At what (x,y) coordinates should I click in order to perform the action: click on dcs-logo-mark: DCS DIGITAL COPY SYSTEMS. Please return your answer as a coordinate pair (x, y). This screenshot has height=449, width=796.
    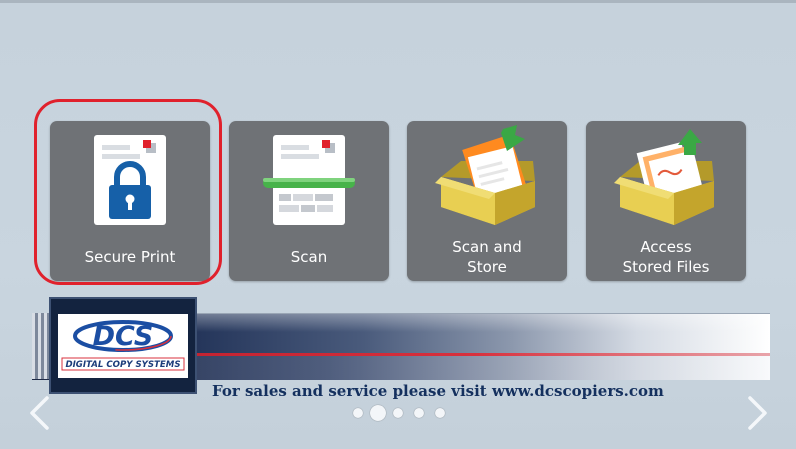
    Looking at the image, I should click on (123, 345).